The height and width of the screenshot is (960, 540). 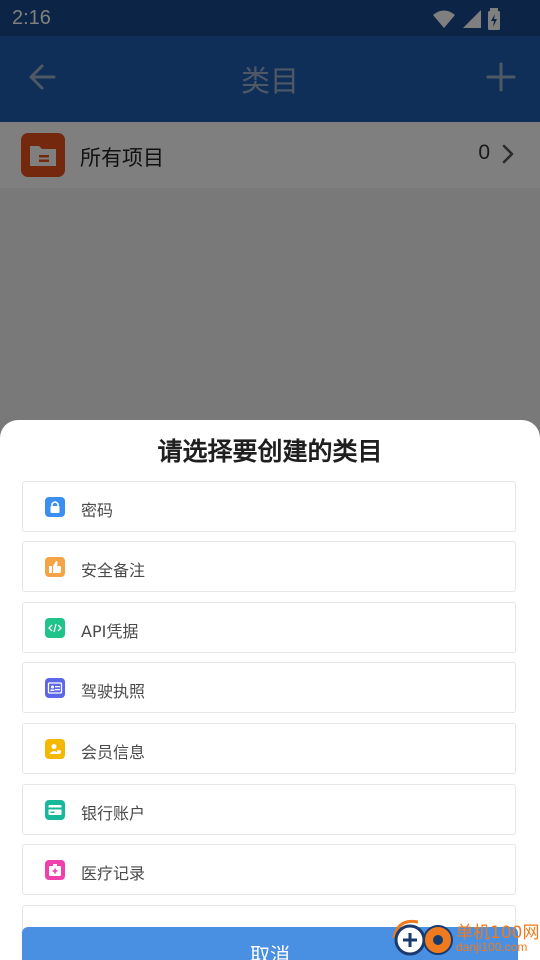 What do you see at coordinates (55, 810) in the screenshot?
I see `bank-card-icon` at bounding box center [55, 810].